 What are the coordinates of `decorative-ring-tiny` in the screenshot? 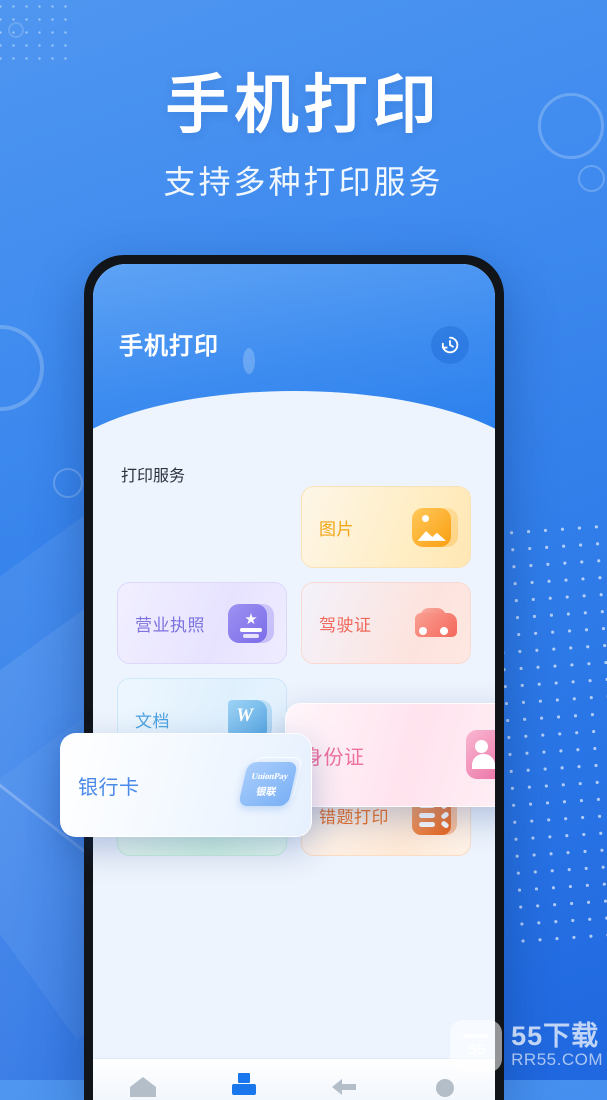 It's located at (16, 30).